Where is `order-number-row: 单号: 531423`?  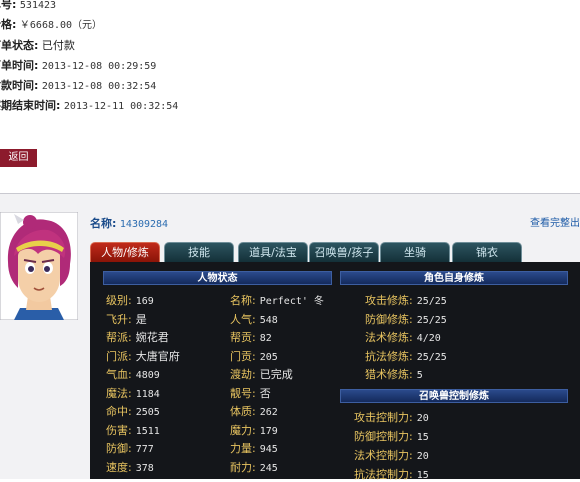 order-number-row: 单号: 531423 is located at coordinates (28, 6).